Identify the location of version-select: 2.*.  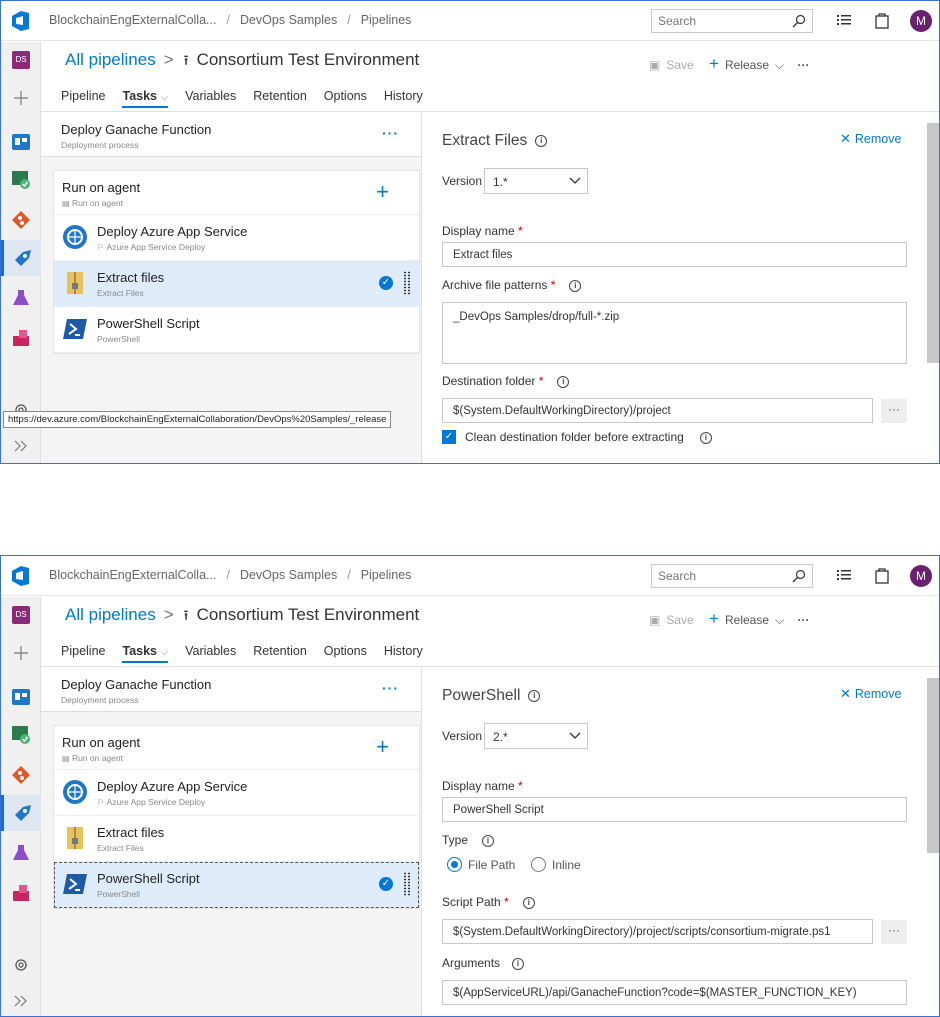
(536, 736).